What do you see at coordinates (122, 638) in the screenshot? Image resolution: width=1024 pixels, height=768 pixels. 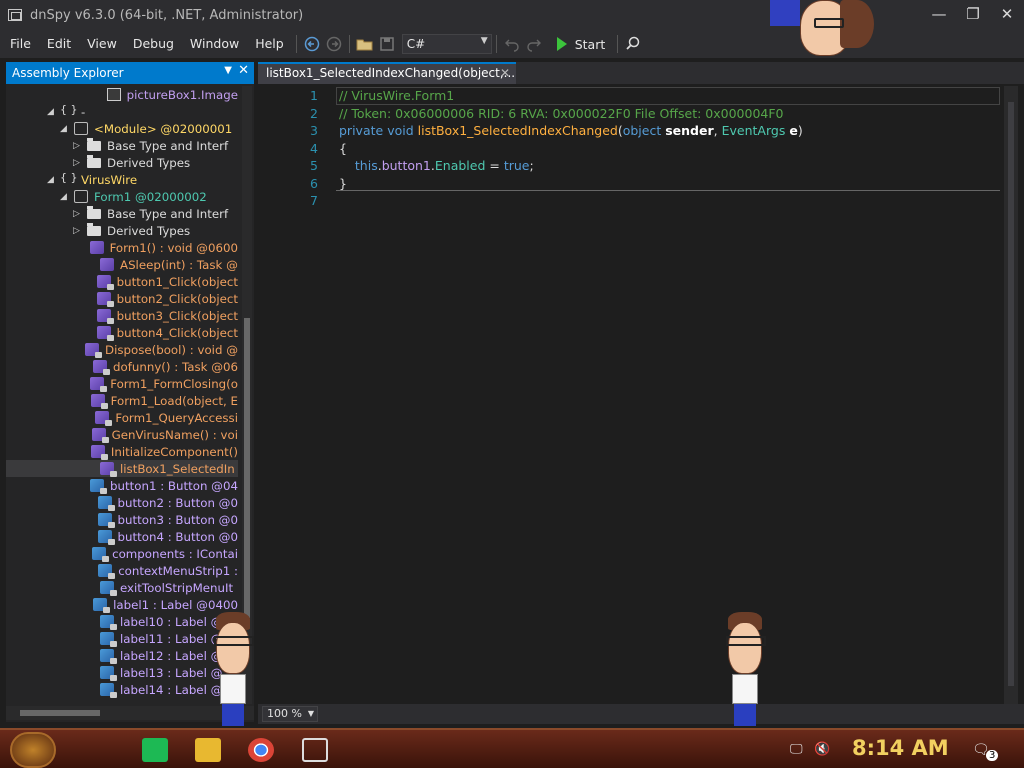 I see `tree-item: label11 : Label @` at bounding box center [122, 638].